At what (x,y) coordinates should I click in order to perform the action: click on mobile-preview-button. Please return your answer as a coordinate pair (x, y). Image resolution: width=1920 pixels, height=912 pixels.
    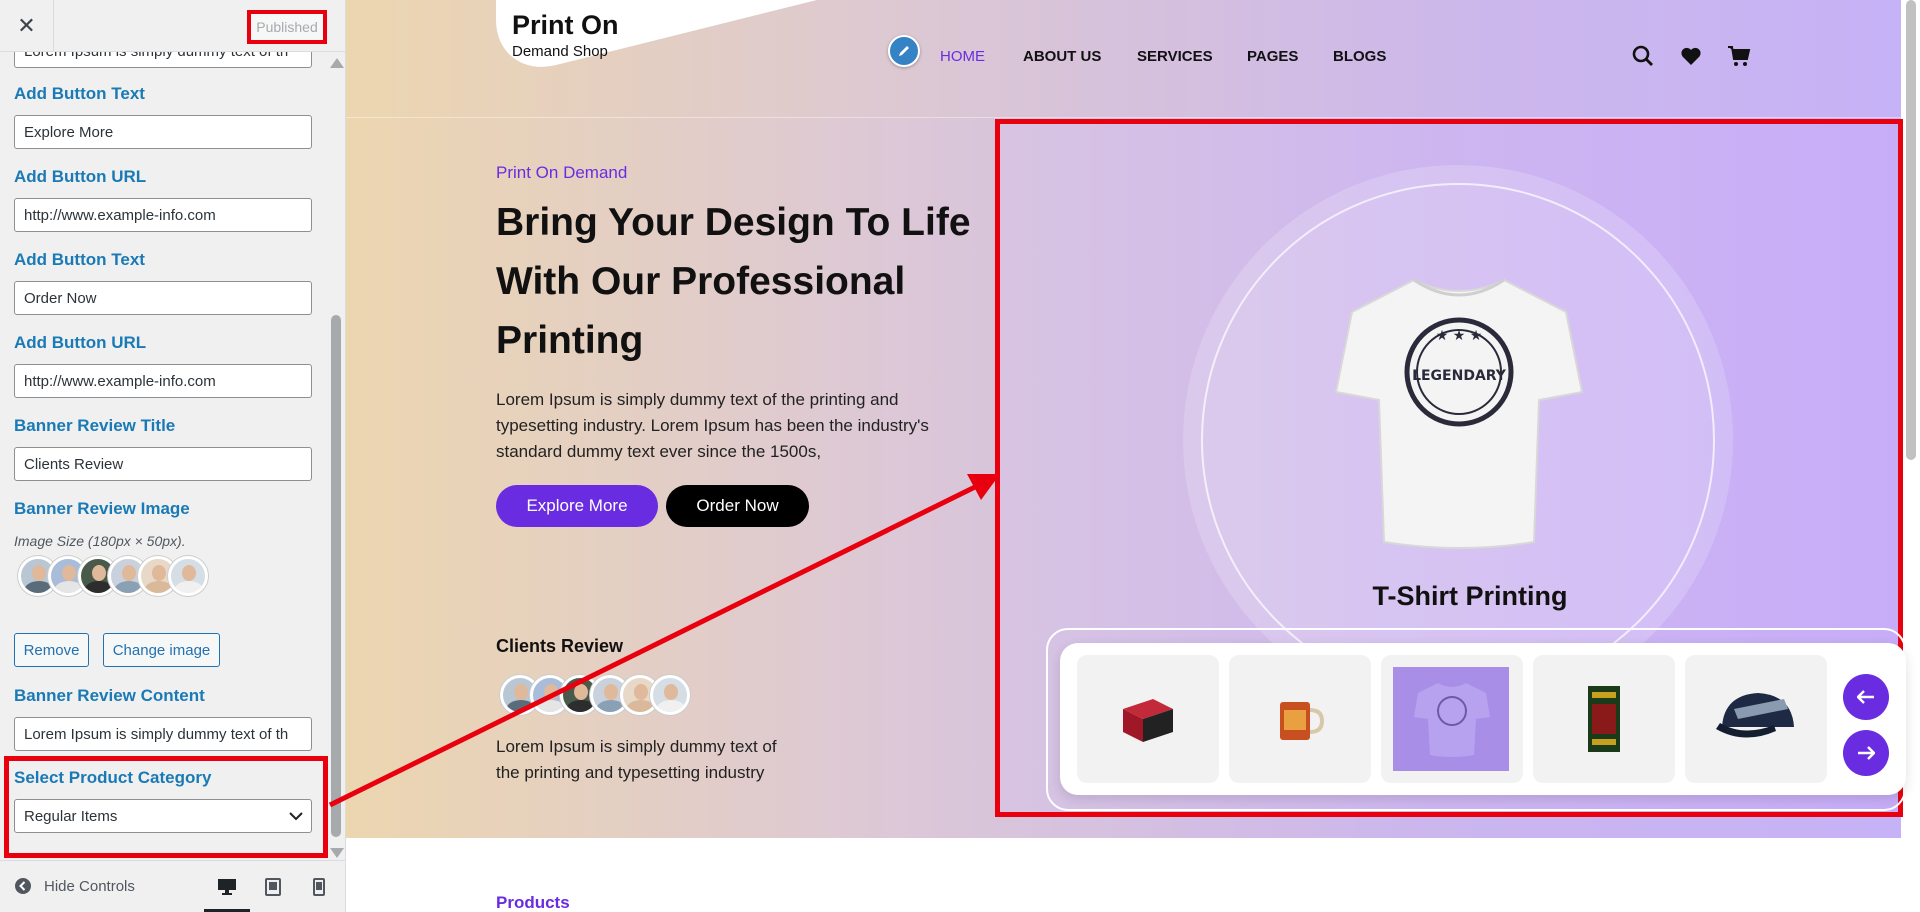
    Looking at the image, I should click on (319, 886).